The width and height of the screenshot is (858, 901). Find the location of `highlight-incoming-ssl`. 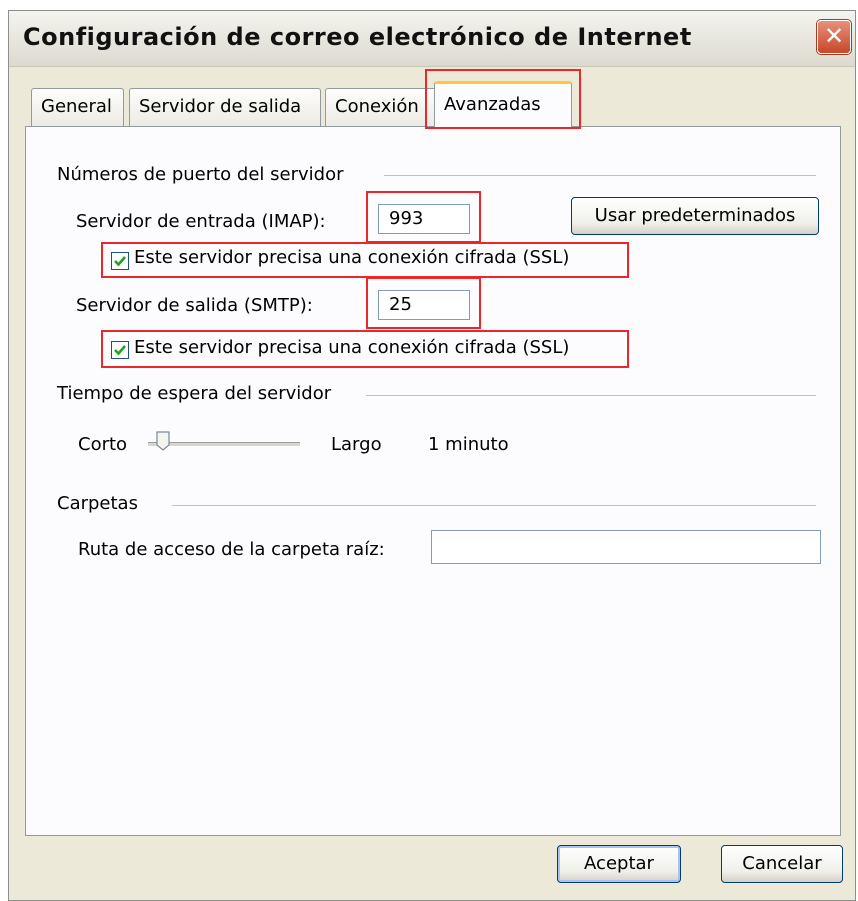

highlight-incoming-ssl is located at coordinates (365, 260).